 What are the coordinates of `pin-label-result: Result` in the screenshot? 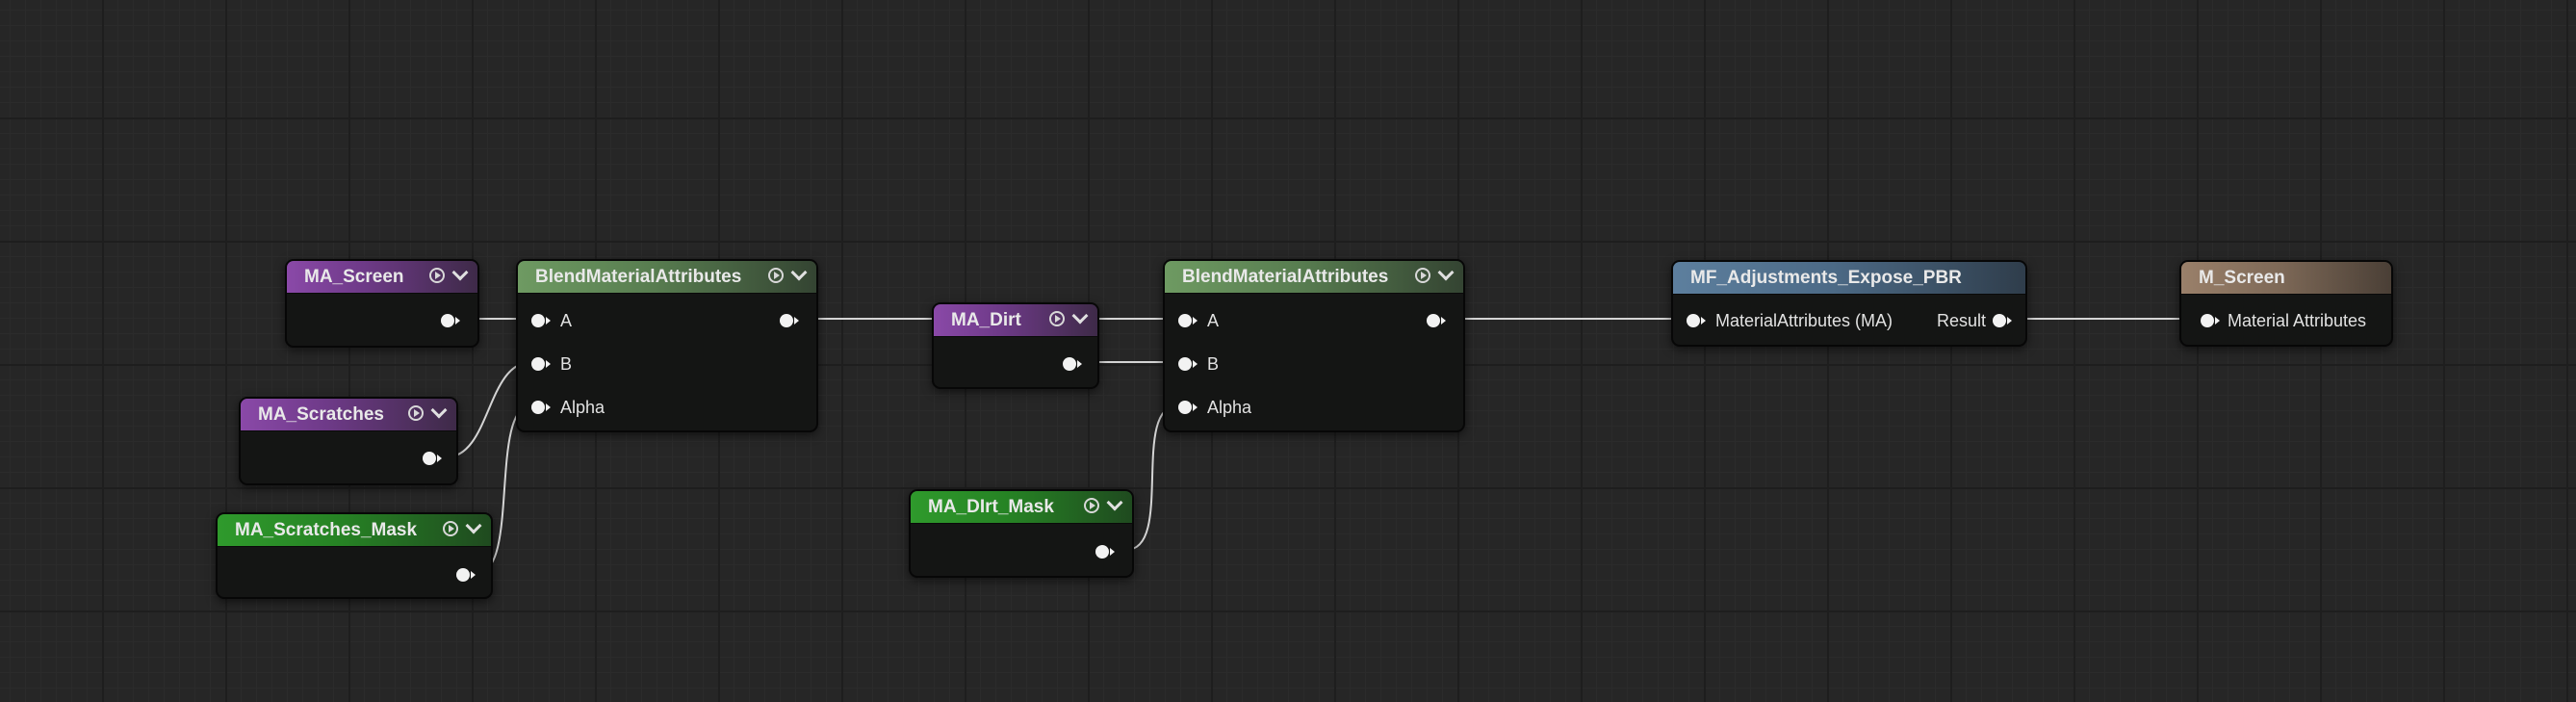 It's located at (1962, 320).